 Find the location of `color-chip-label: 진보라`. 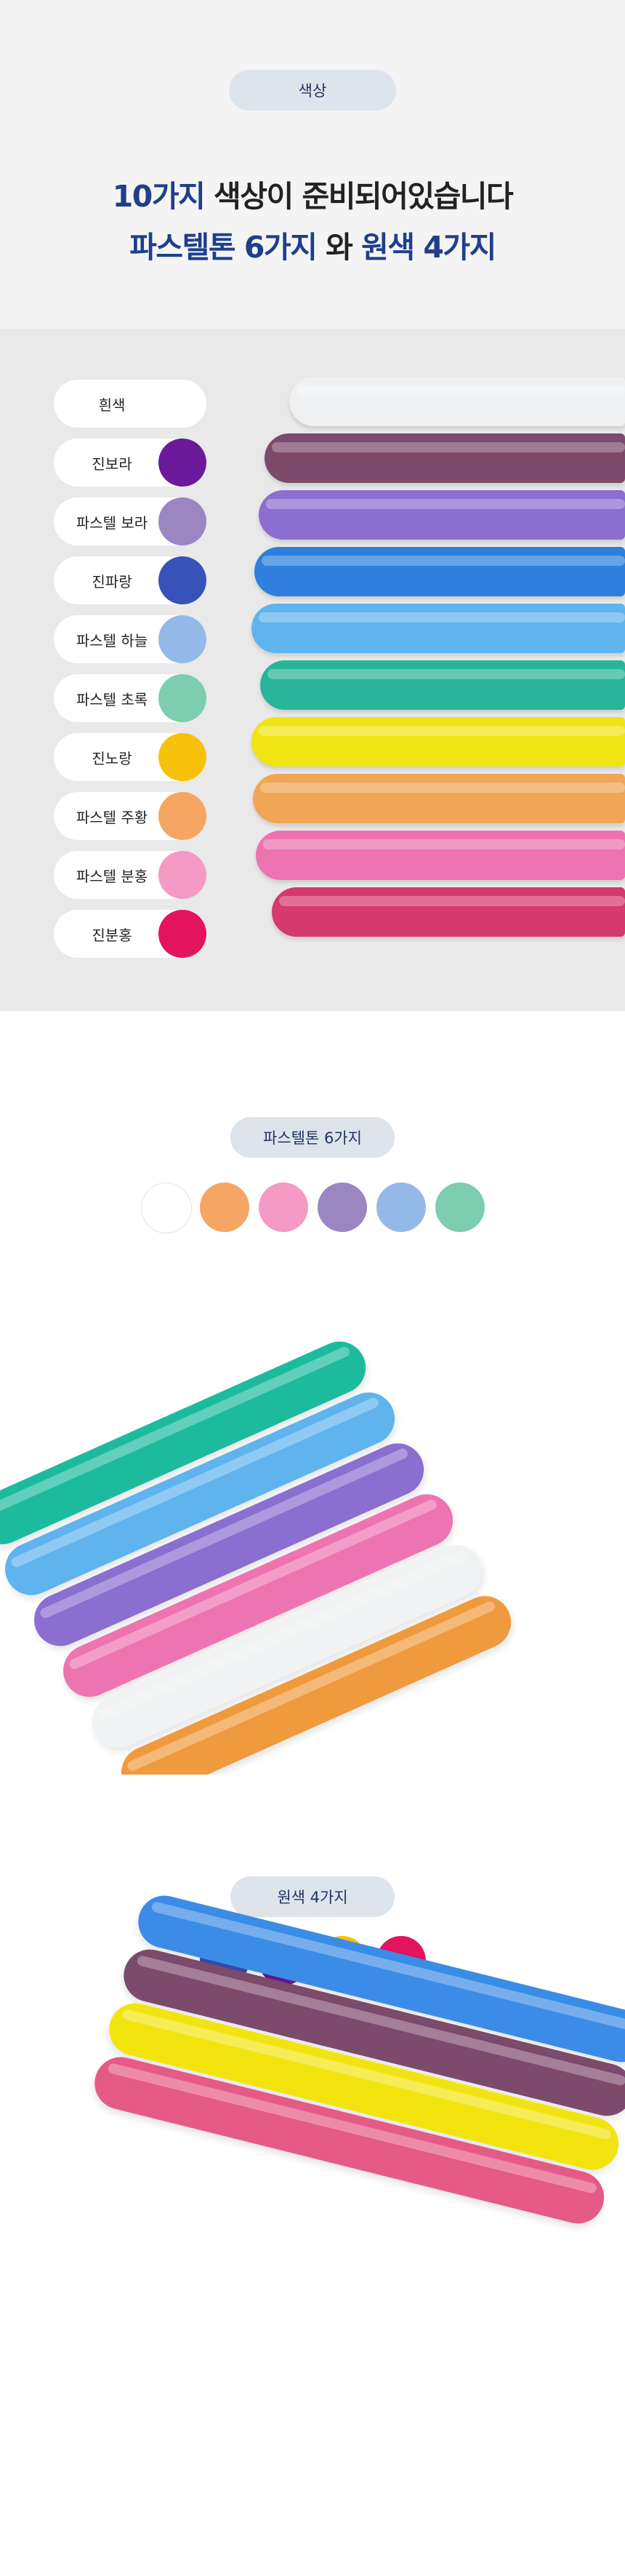

color-chip-label: 진보라 is located at coordinates (112, 464).